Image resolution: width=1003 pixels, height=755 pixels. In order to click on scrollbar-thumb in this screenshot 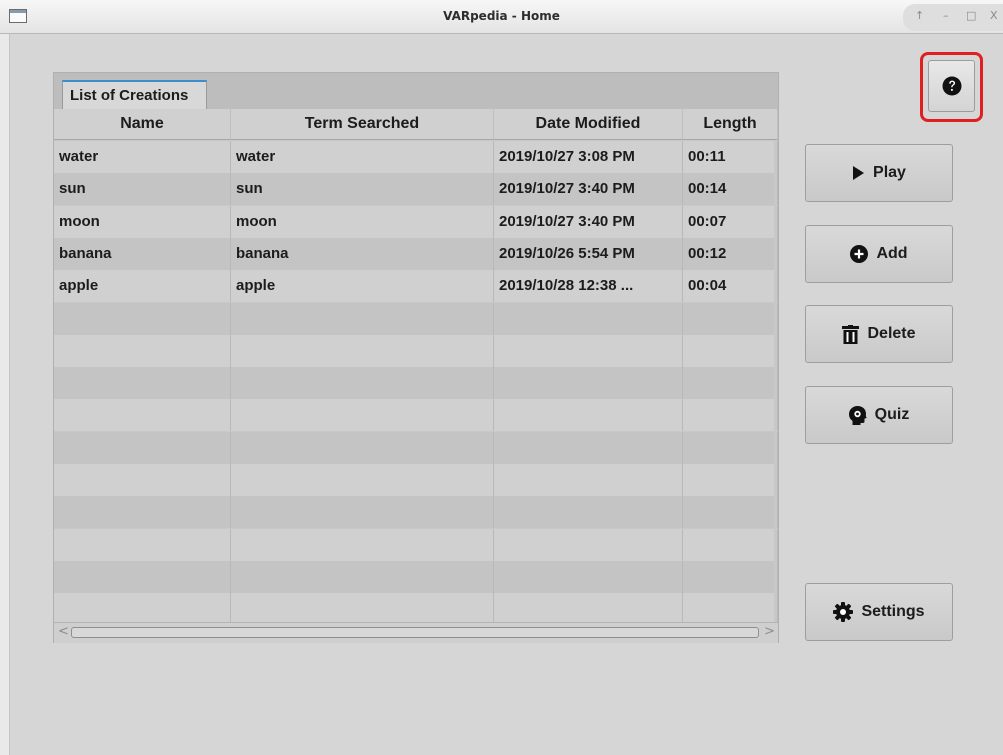, I will do `click(415, 632)`.